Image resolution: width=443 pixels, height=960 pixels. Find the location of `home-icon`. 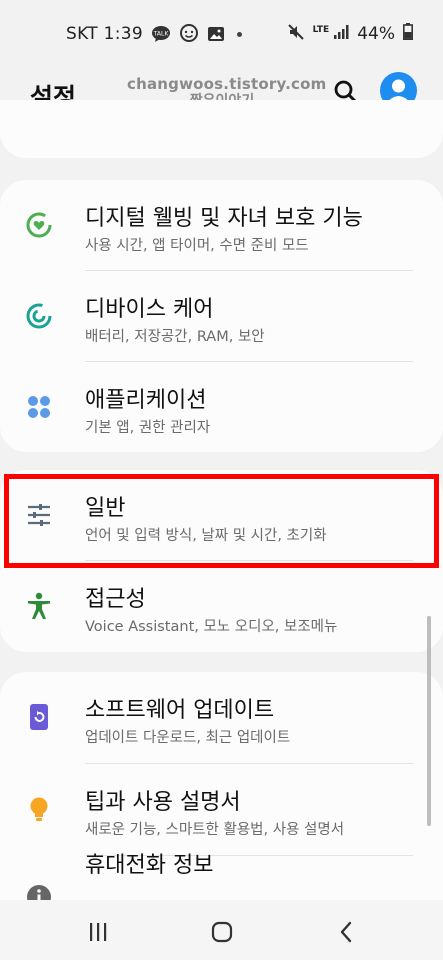

home-icon is located at coordinates (222, 932).